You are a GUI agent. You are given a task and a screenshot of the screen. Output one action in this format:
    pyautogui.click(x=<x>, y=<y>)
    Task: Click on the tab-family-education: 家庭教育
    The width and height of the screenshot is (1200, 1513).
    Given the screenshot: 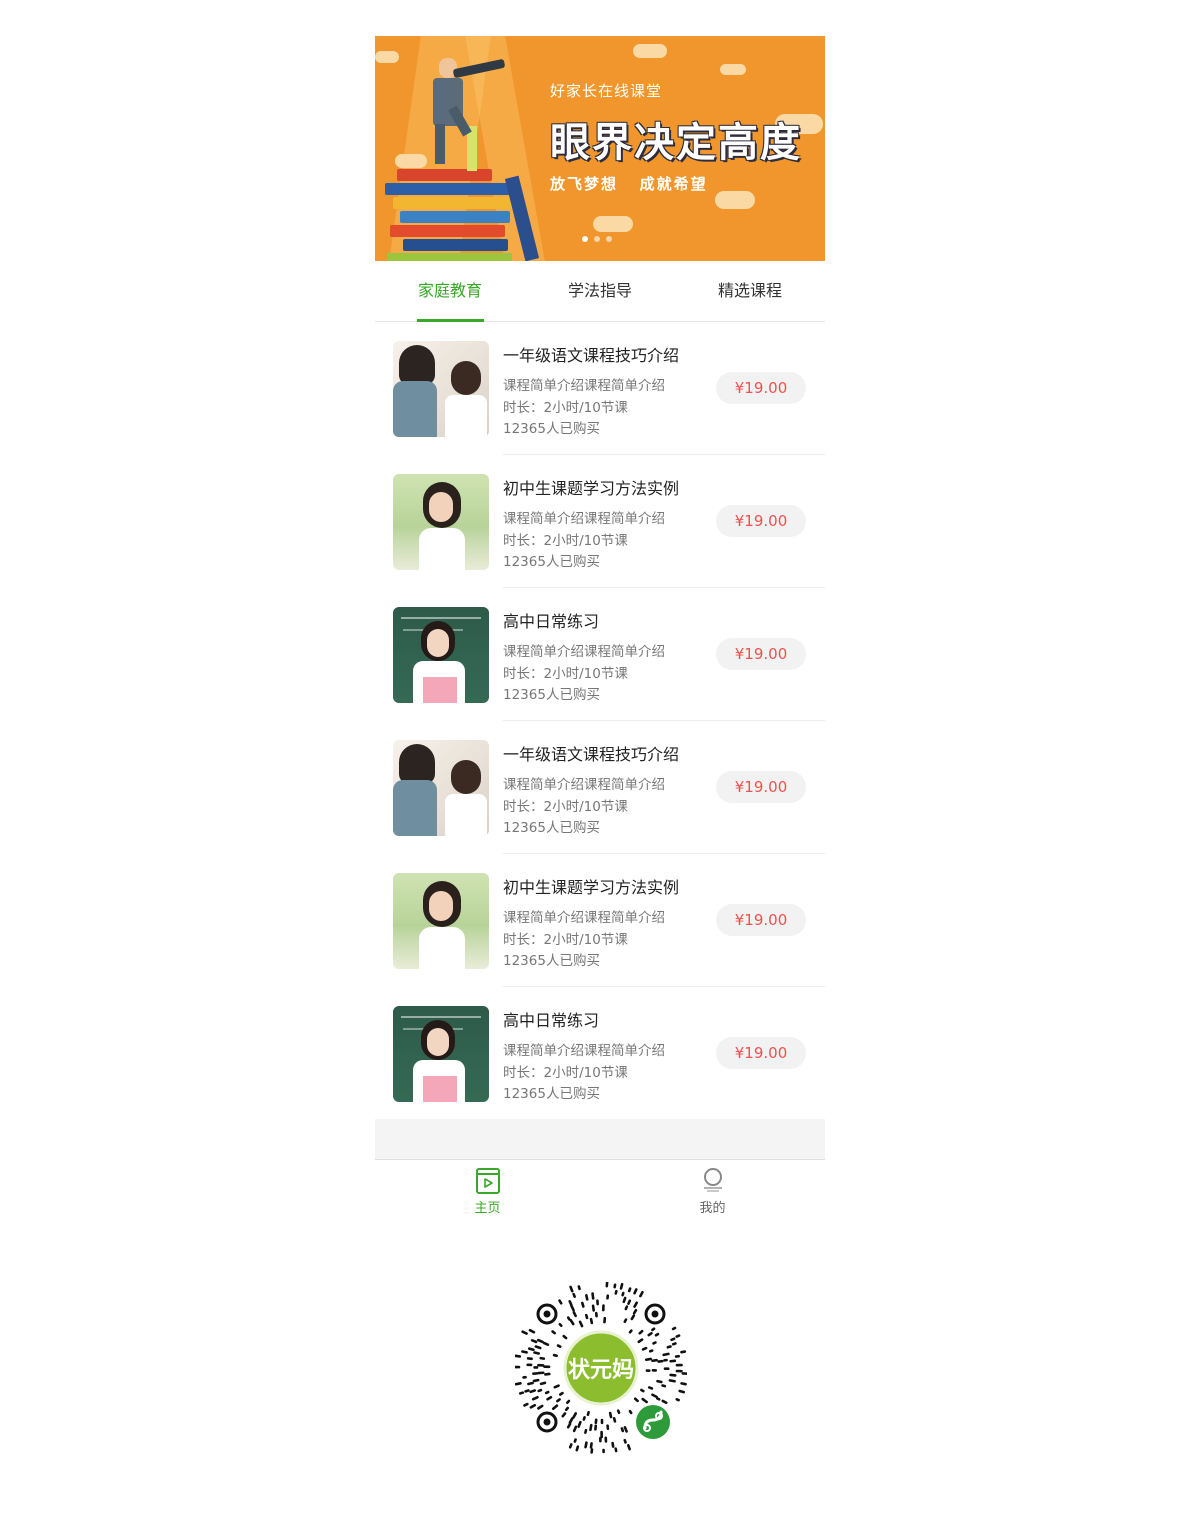 What is the action you would take?
    pyautogui.click(x=450, y=291)
    